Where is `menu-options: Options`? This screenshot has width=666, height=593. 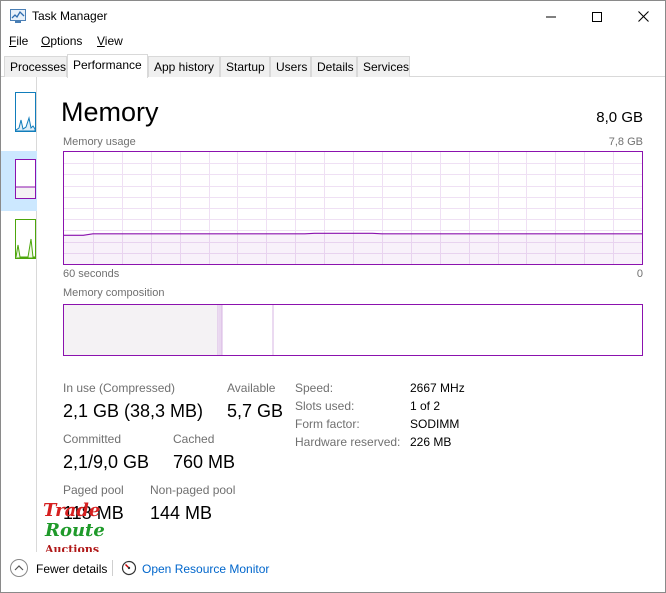
menu-options: Options is located at coordinates (61, 41).